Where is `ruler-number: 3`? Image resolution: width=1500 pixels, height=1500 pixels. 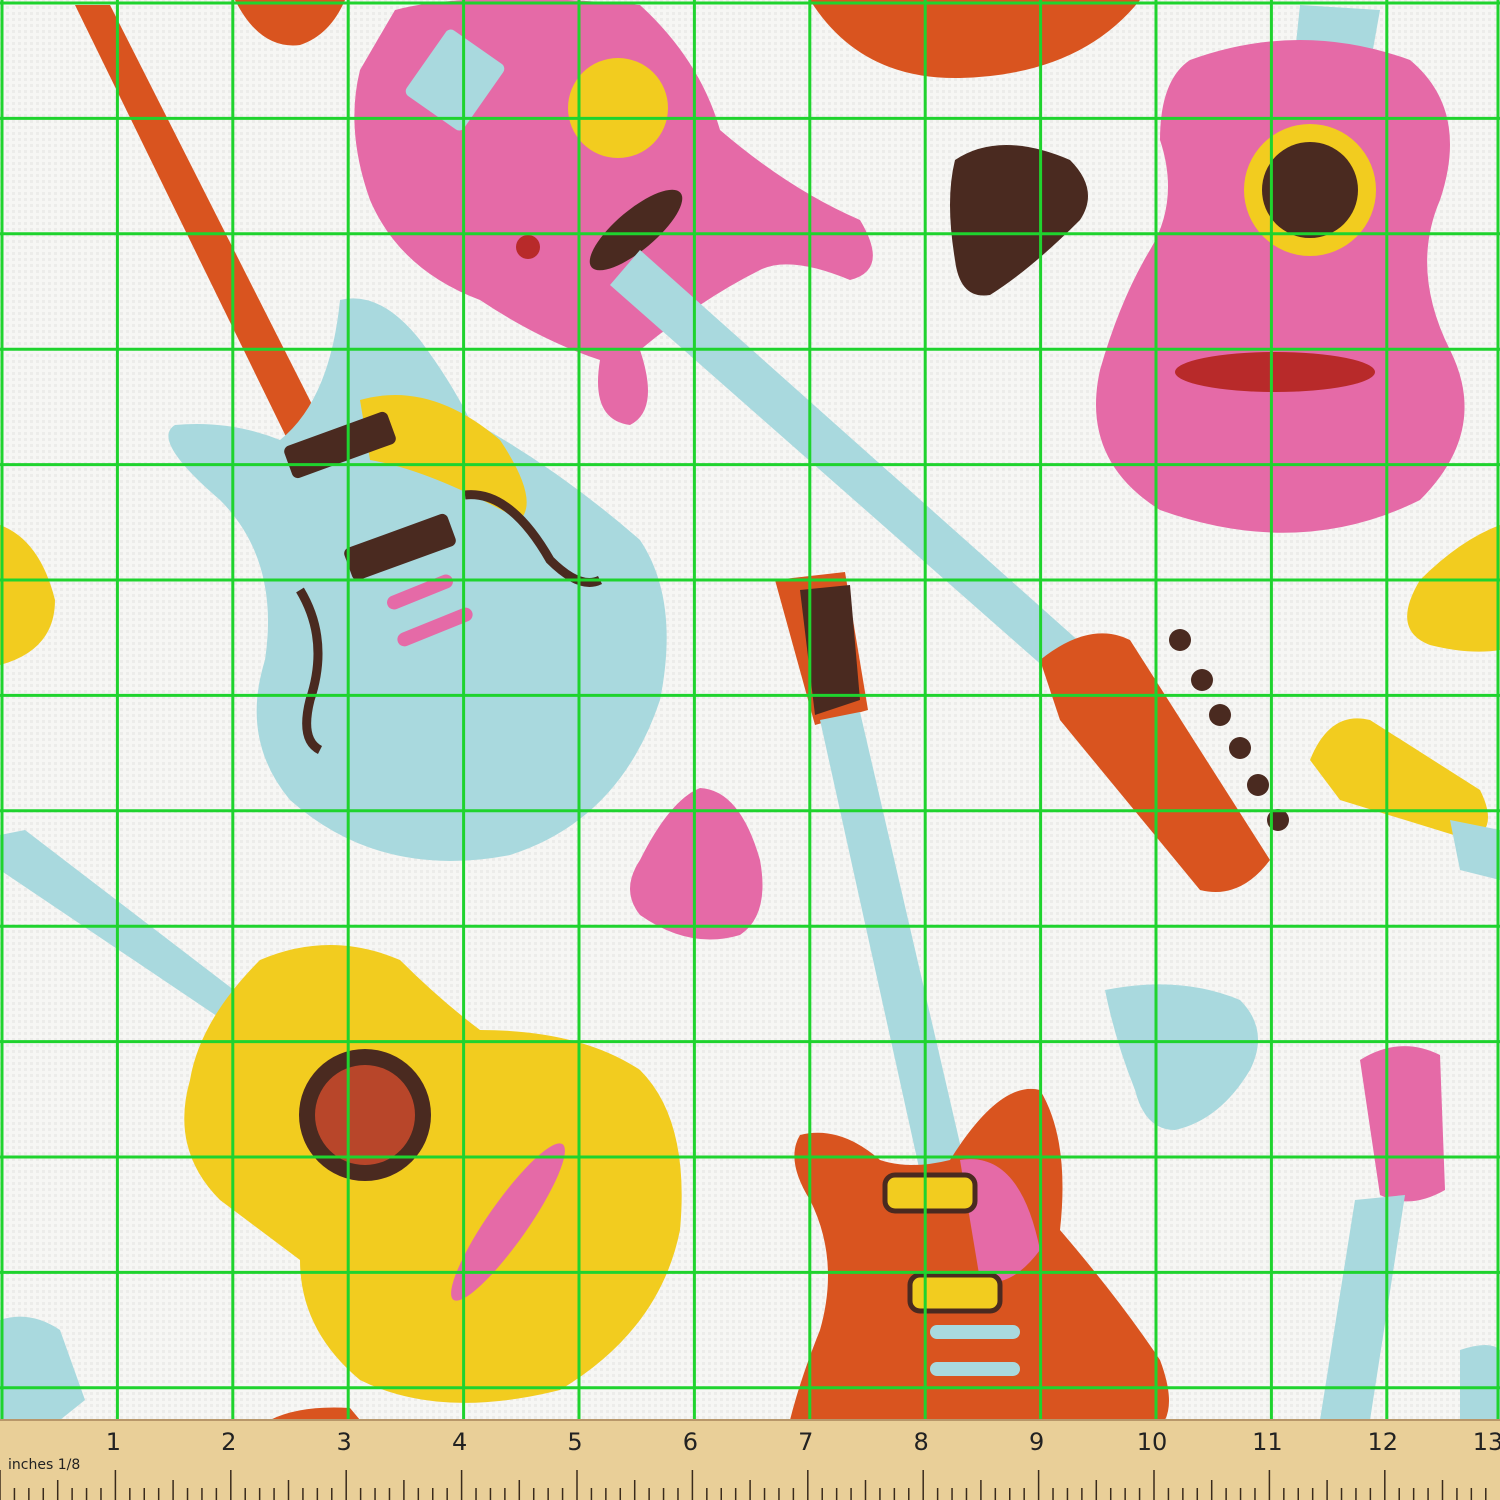 ruler-number: 3 is located at coordinates (344, 1442).